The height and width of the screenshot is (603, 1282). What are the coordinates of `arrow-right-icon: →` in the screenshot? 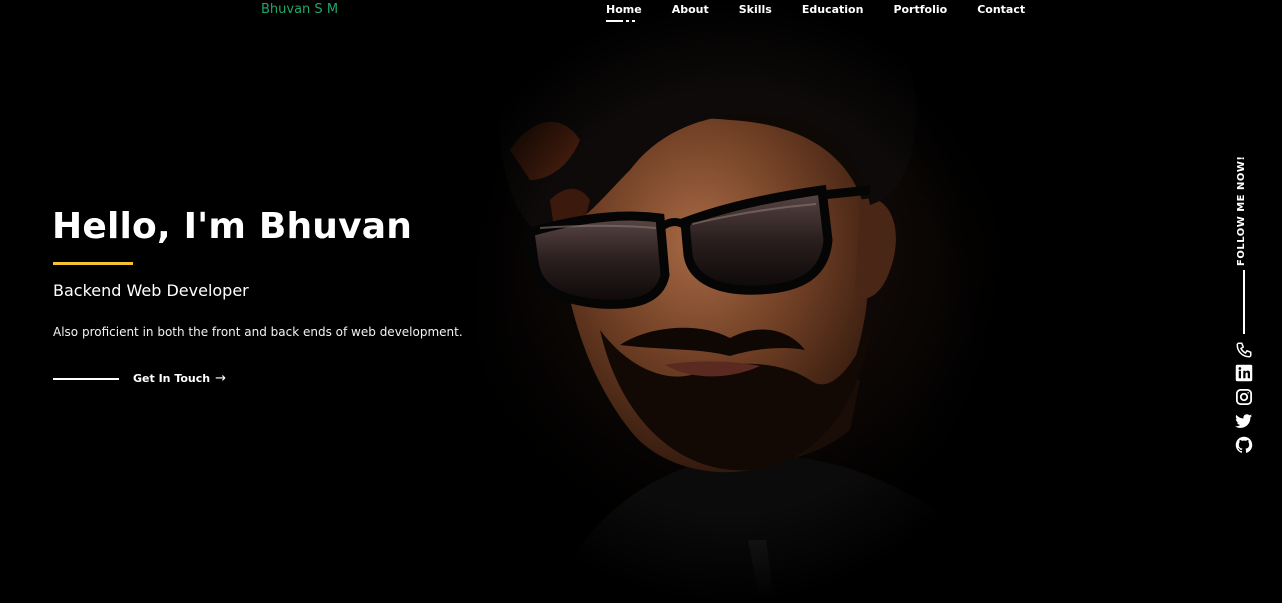 It's located at (221, 378).